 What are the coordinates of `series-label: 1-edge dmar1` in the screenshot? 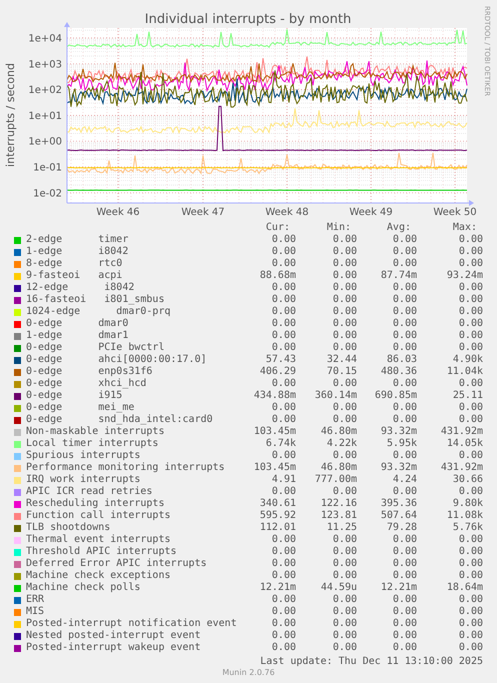 It's located at (78, 336).